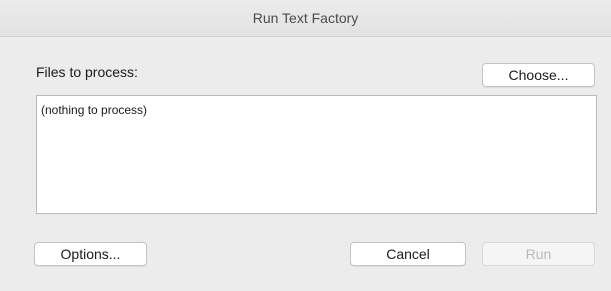  What do you see at coordinates (87, 72) in the screenshot?
I see `files-to-process-label: Files to process:` at bounding box center [87, 72].